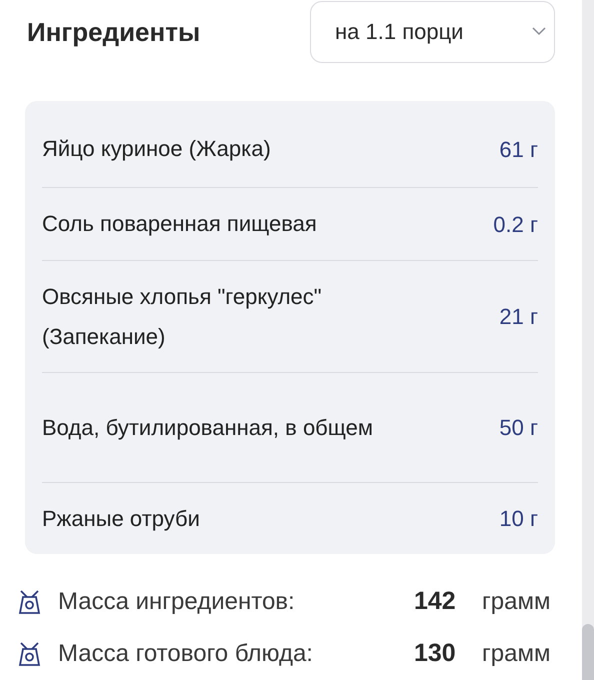  What do you see at coordinates (121, 518) in the screenshot?
I see `ingredient-name: Ржаные отруби` at bounding box center [121, 518].